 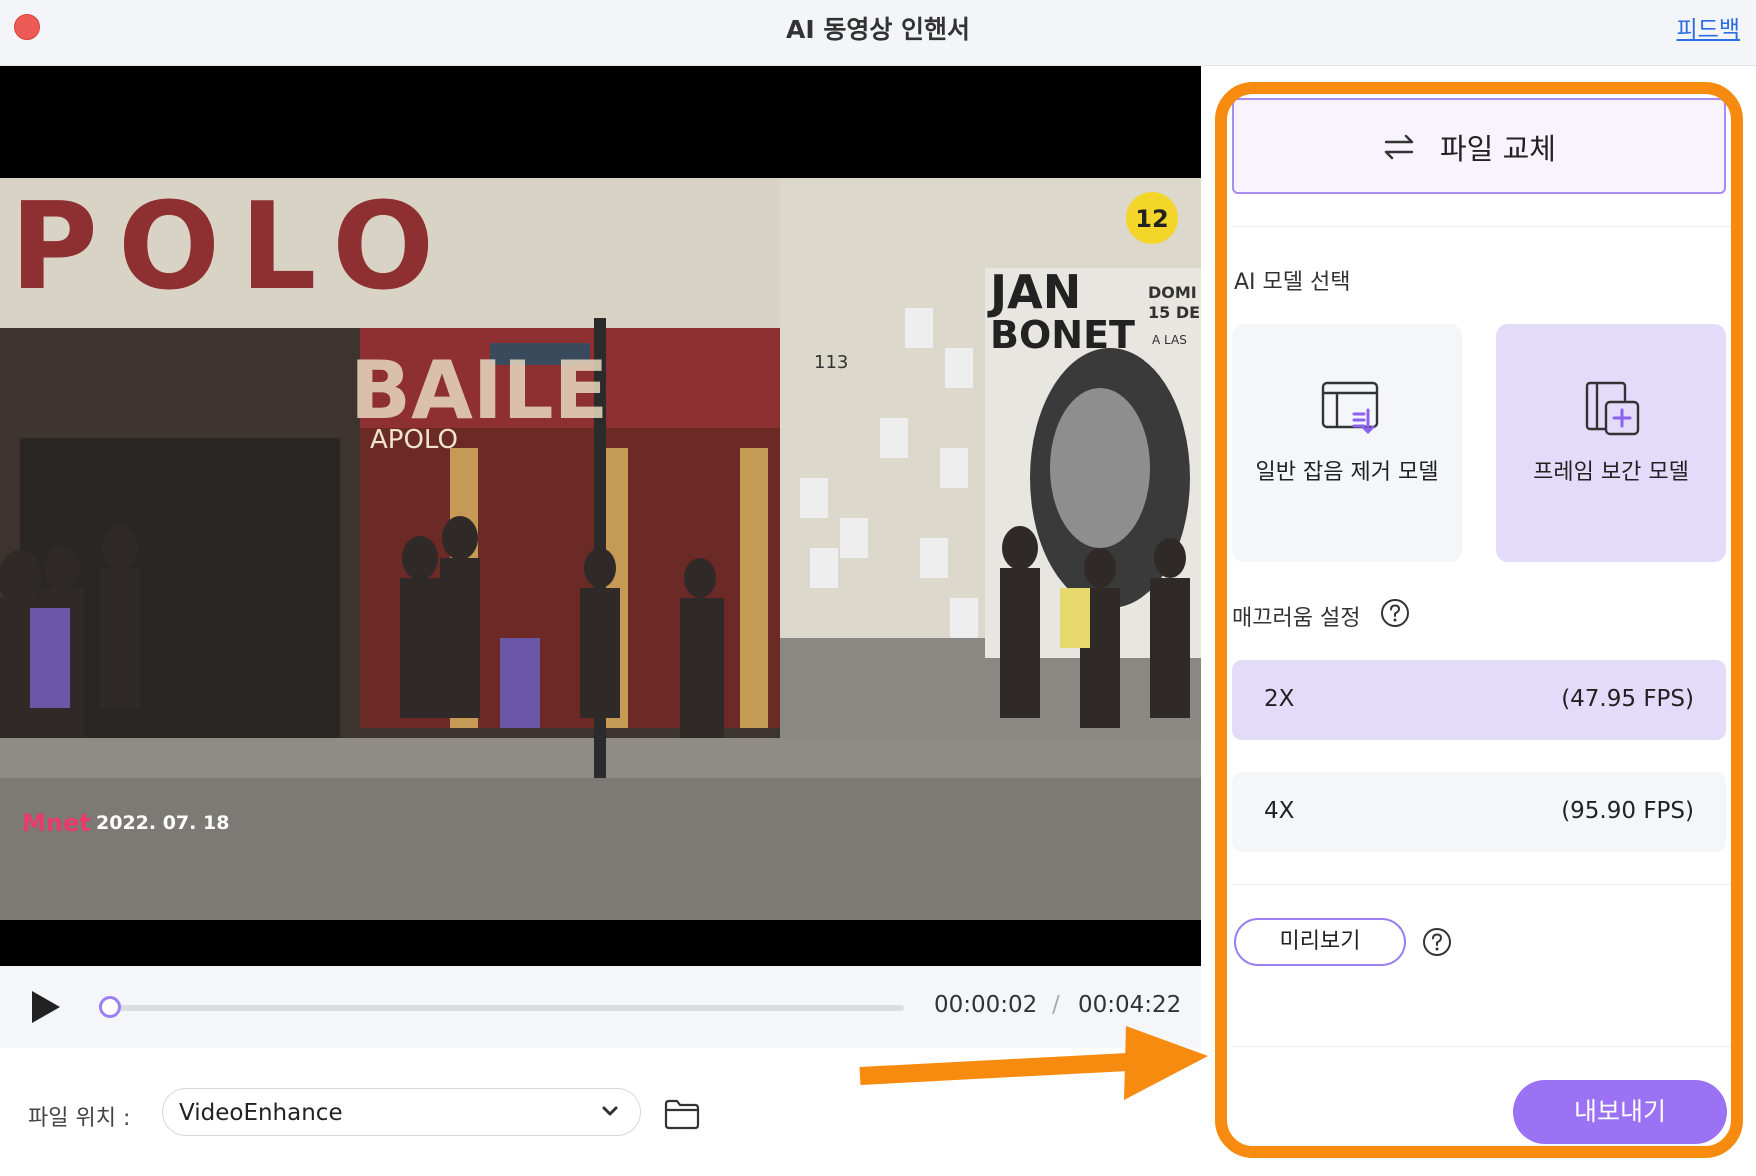 What do you see at coordinates (414, 440) in the screenshot?
I see `sign-small-text: APOLO` at bounding box center [414, 440].